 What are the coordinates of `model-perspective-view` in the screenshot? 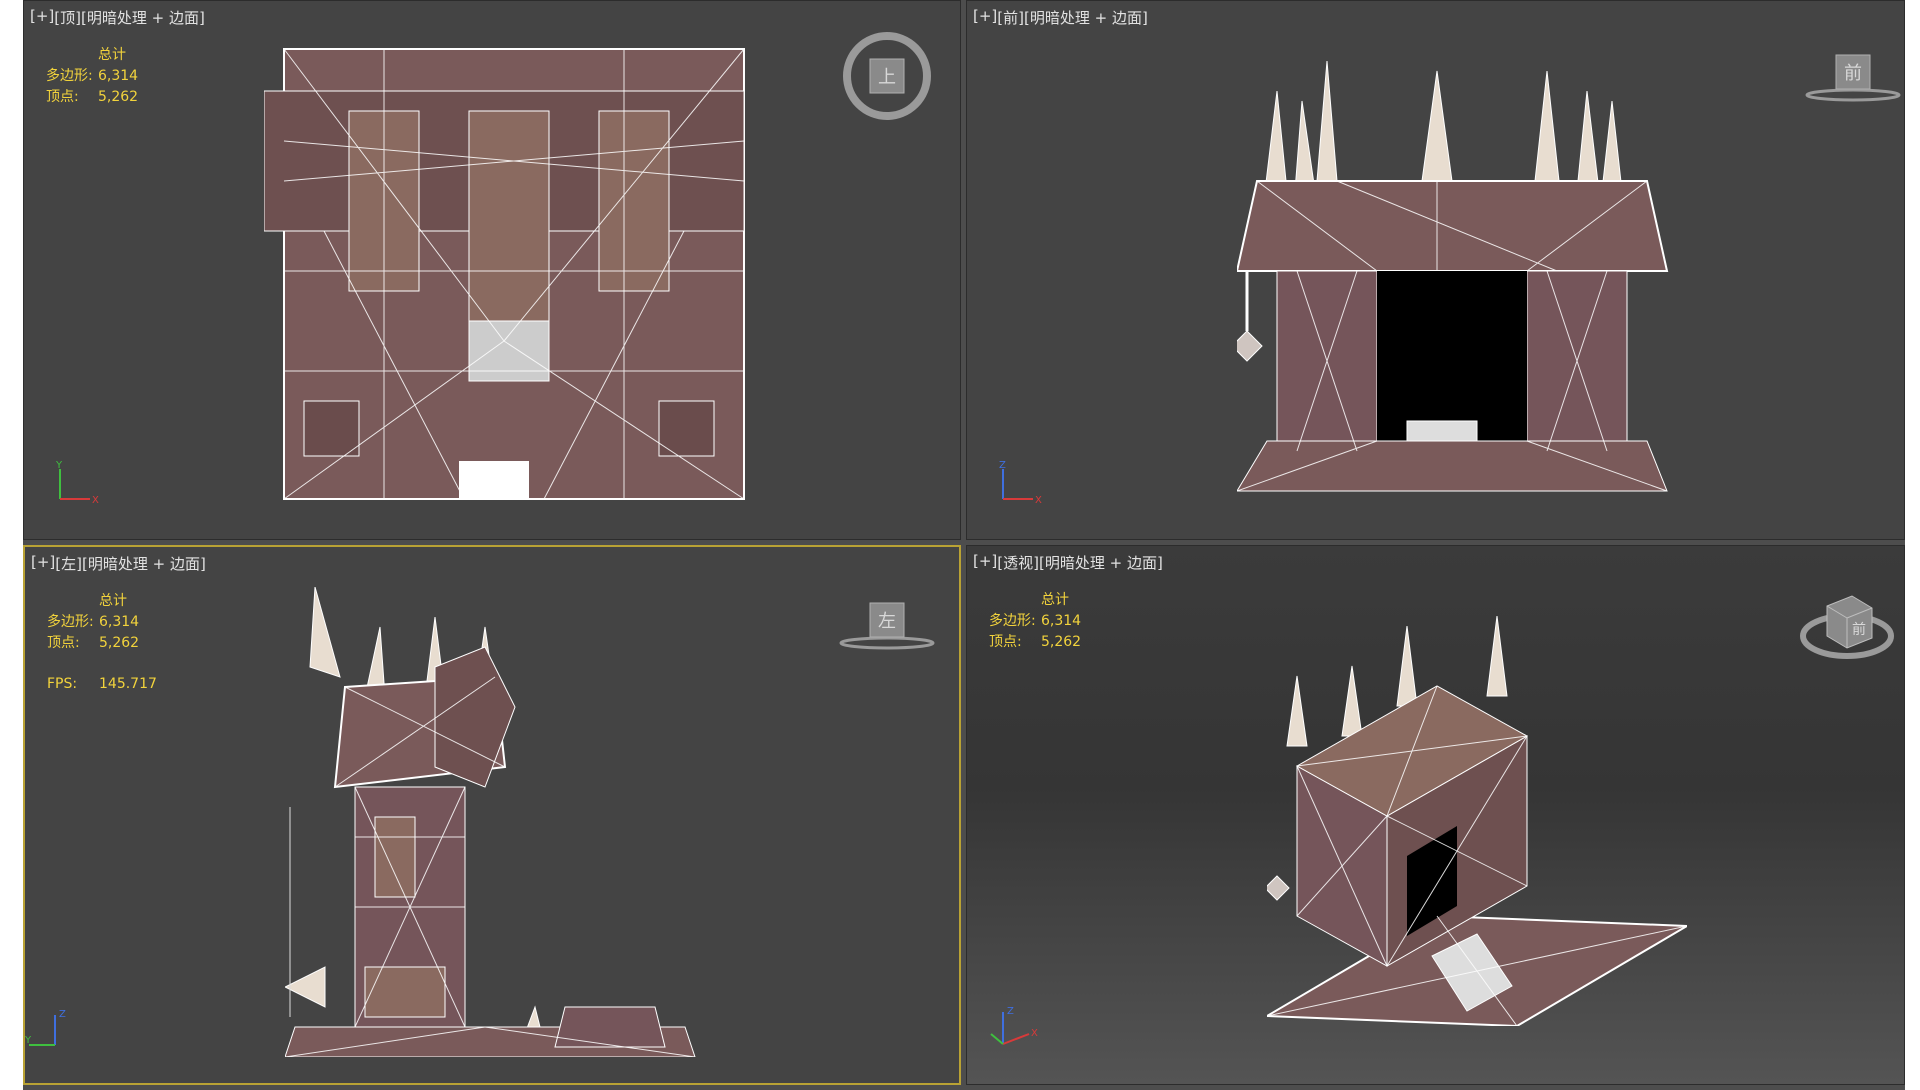 It's located at (1477, 821).